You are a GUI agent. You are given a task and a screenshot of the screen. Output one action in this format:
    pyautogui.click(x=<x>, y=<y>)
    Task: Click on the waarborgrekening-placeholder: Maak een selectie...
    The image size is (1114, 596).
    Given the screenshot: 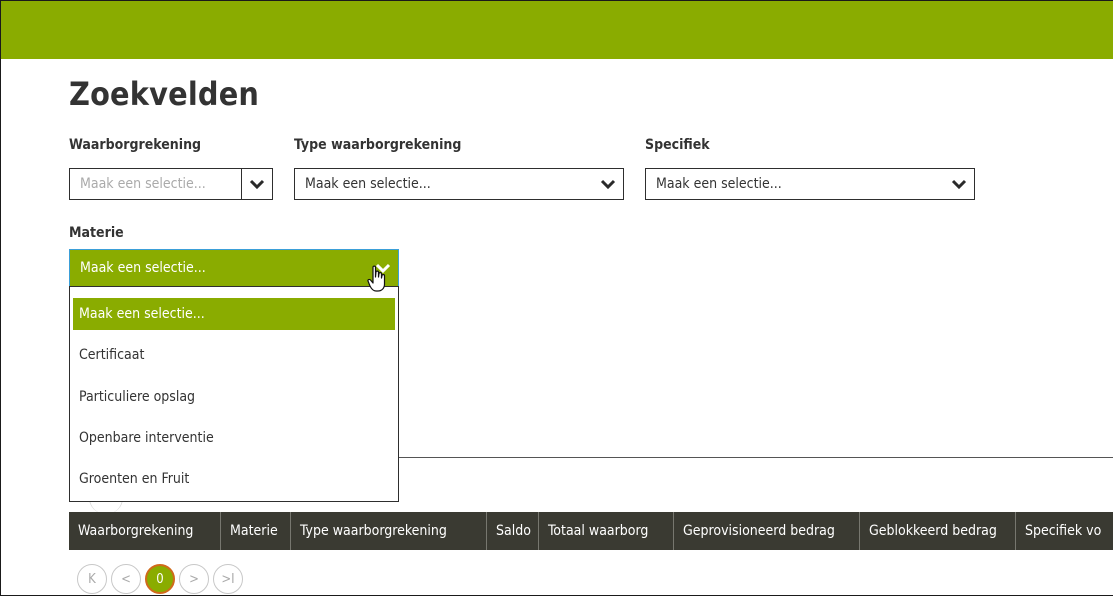 What is the action you would take?
    pyautogui.click(x=143, y=184)
    